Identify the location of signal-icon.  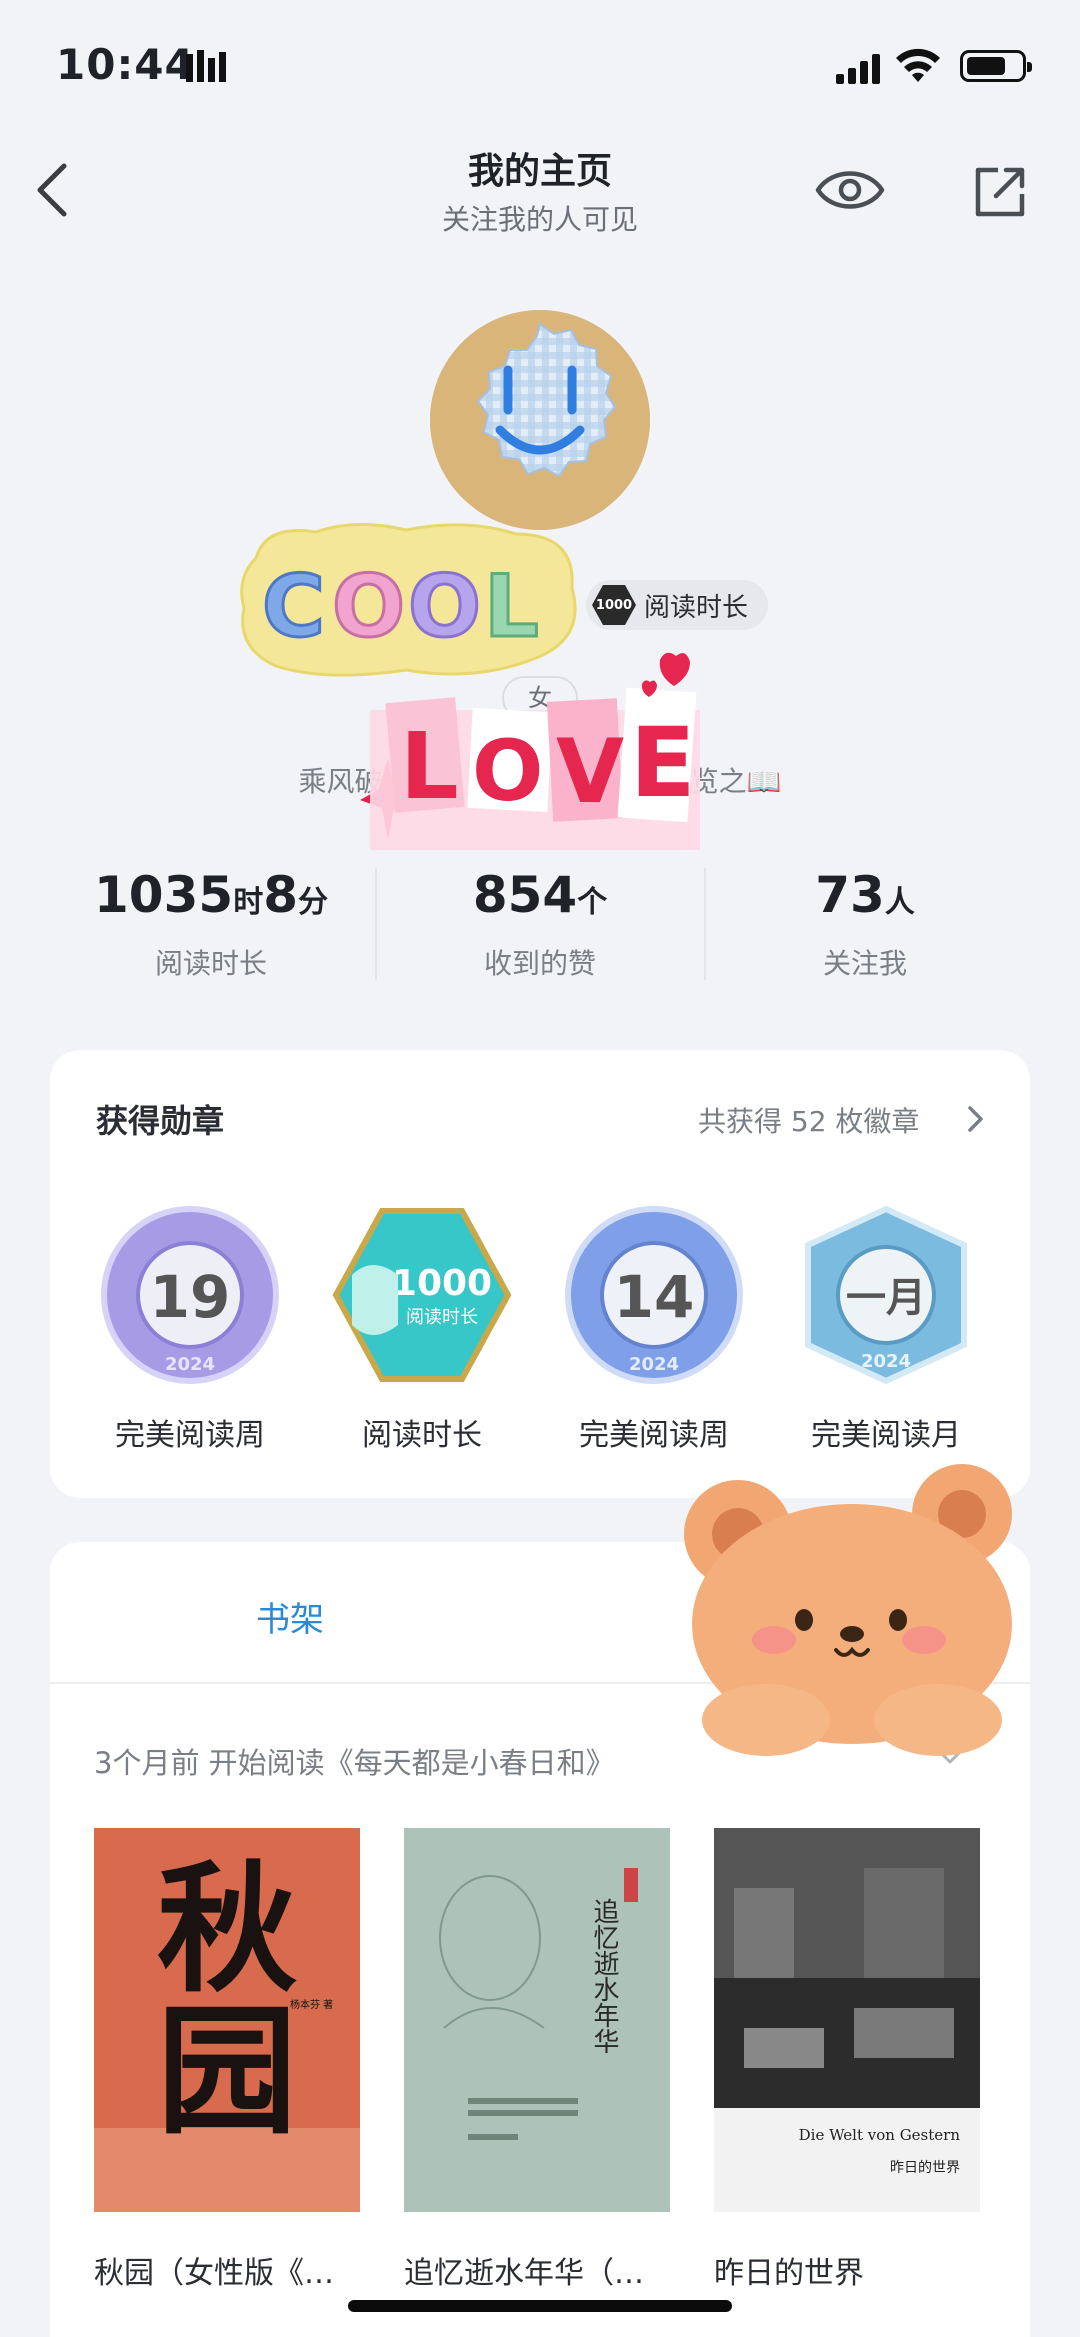
(859, 68).